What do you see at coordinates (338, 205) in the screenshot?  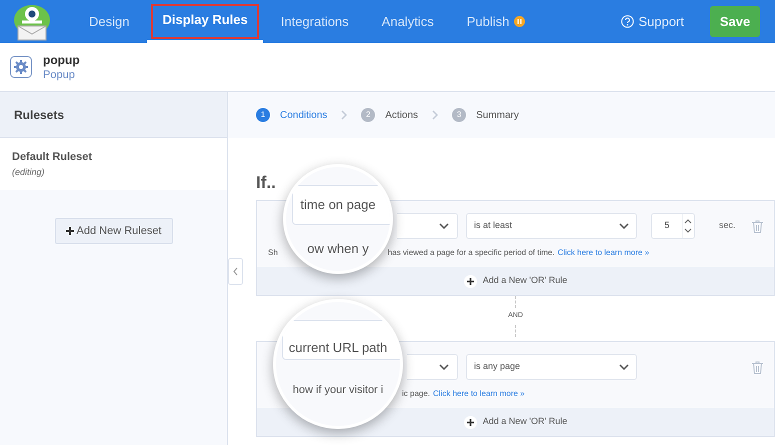 I see `magnified-field-value: time on page` at bounding box center [338, 205].